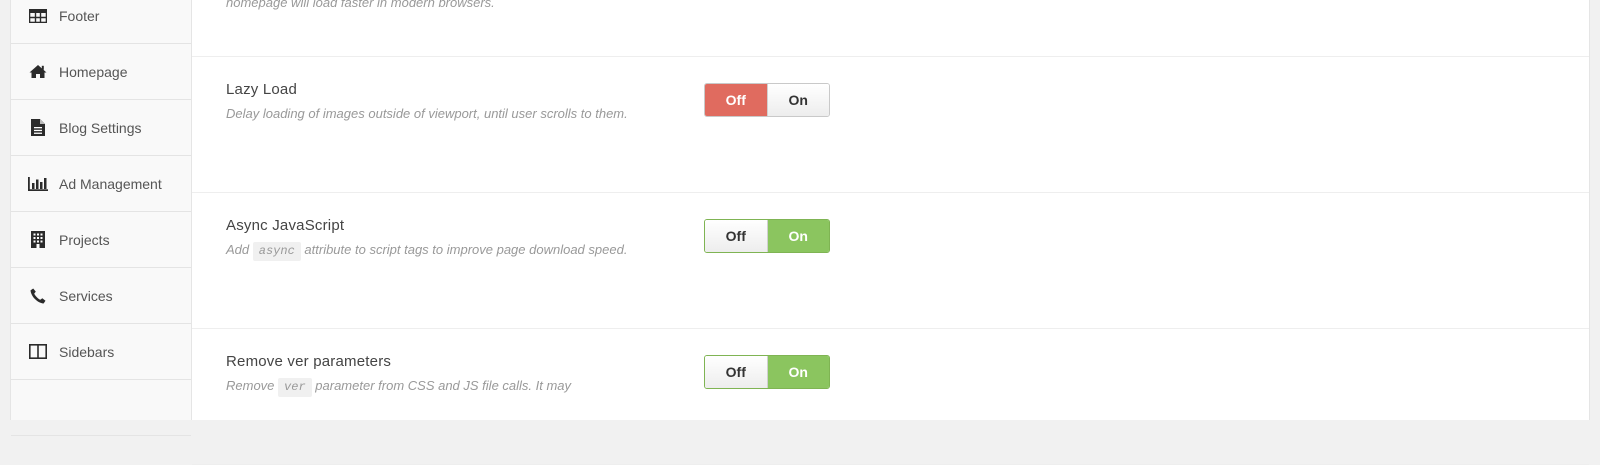 The height and width of the screenshot is (465, 1600). Describe the element at coordinates (38, 184) in the screenshot. I see `bar-chart-icon` at that location.